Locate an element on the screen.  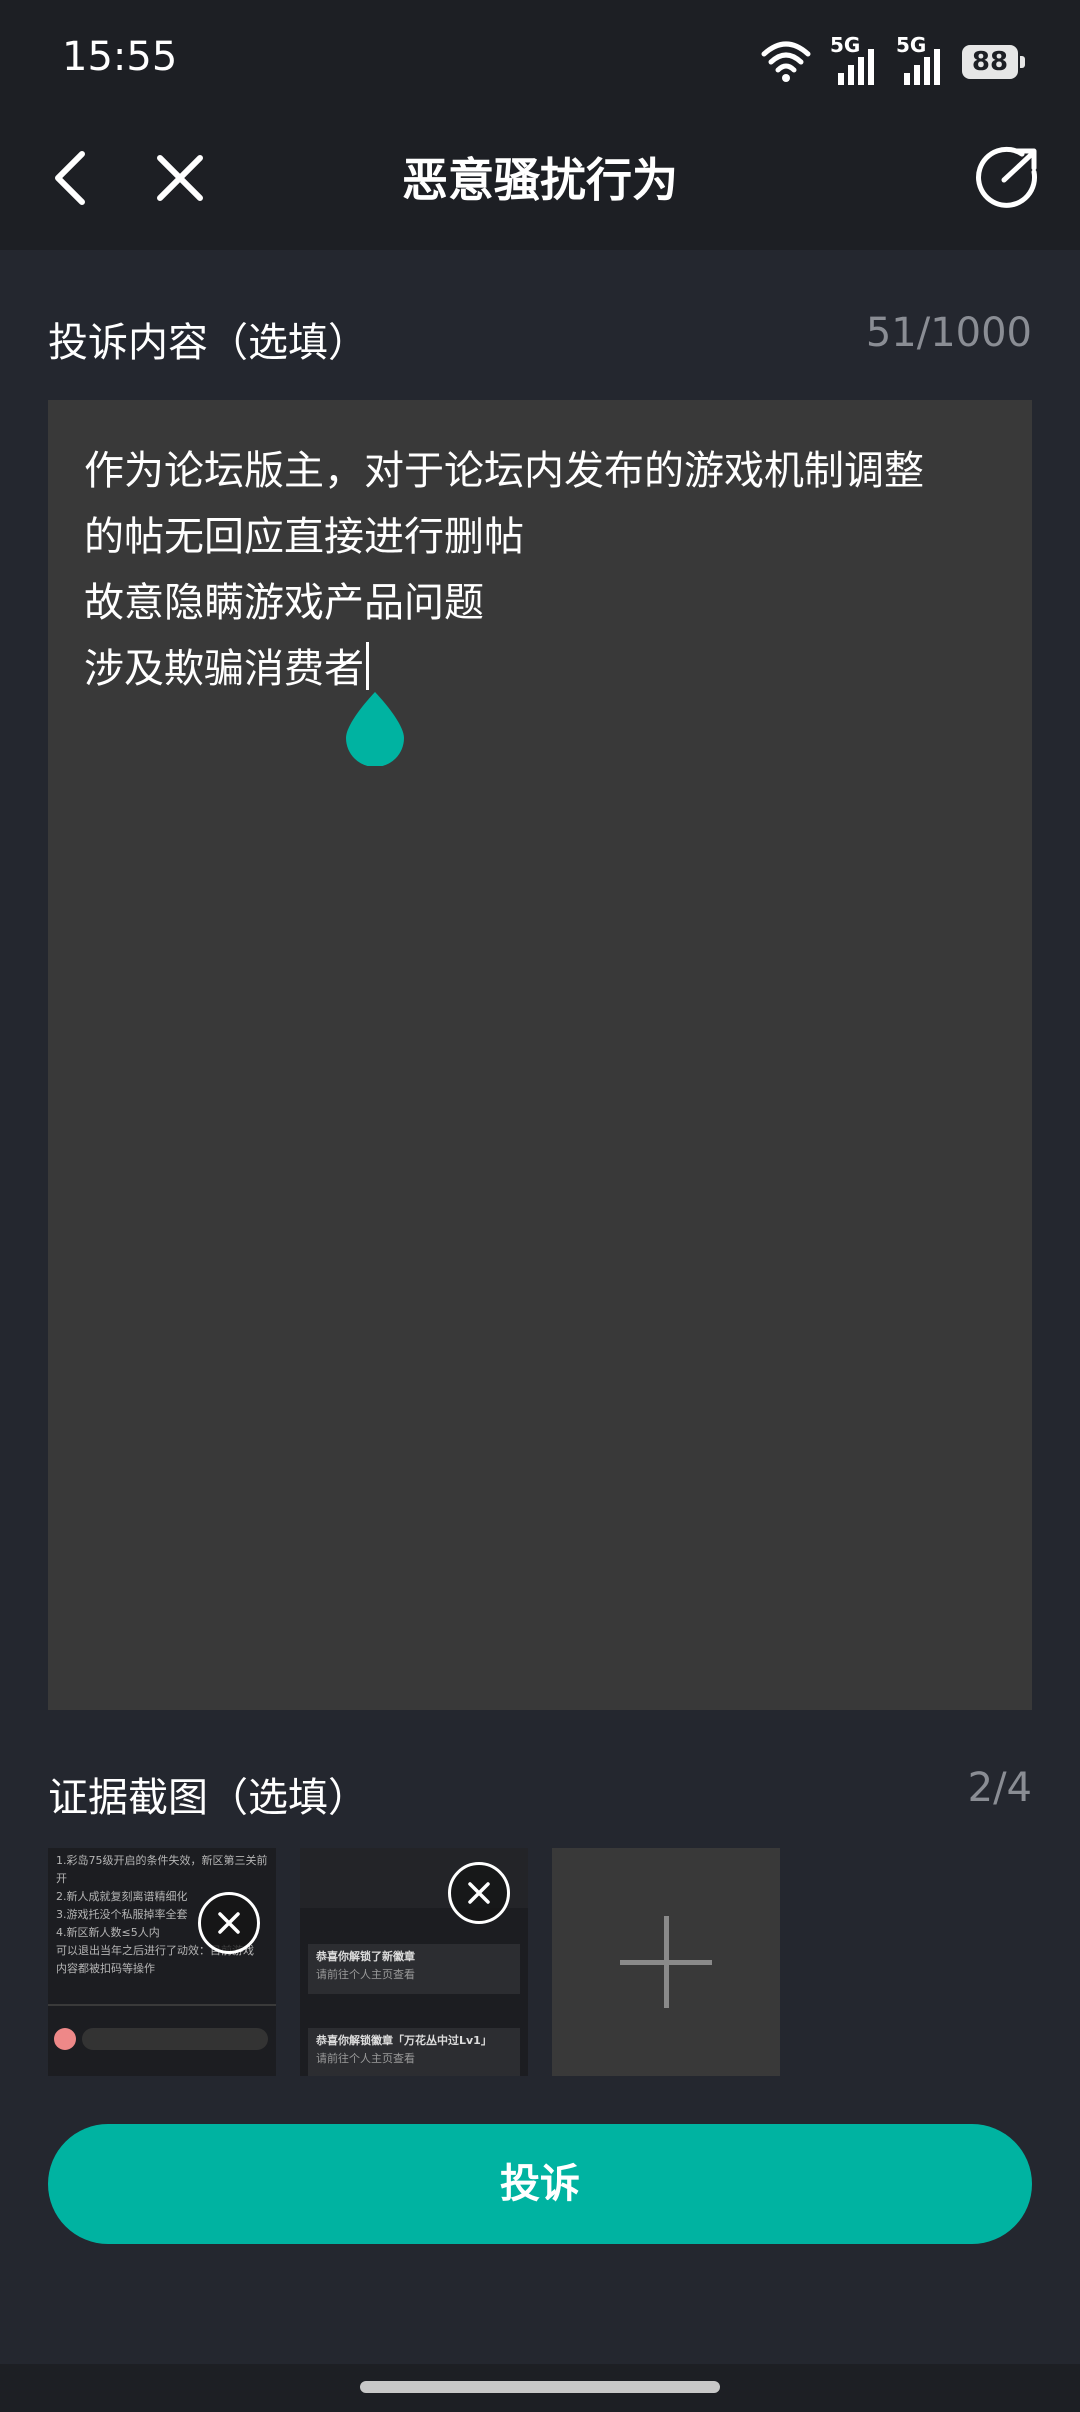
back-button is located at coordinates (71, 178).